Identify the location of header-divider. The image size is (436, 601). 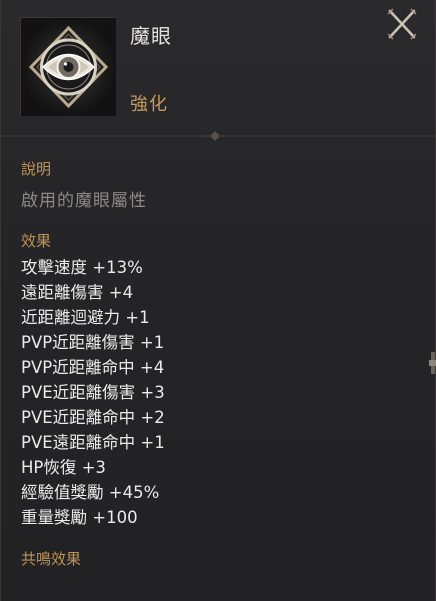
(218, 134).